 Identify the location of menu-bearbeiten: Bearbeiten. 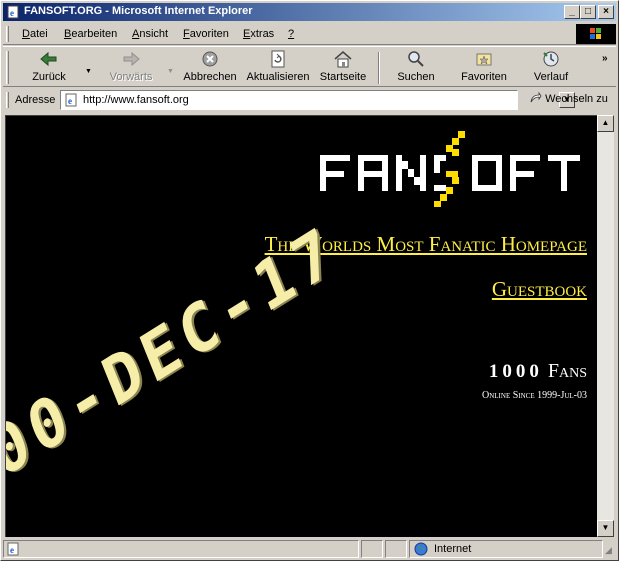
(90, 34).